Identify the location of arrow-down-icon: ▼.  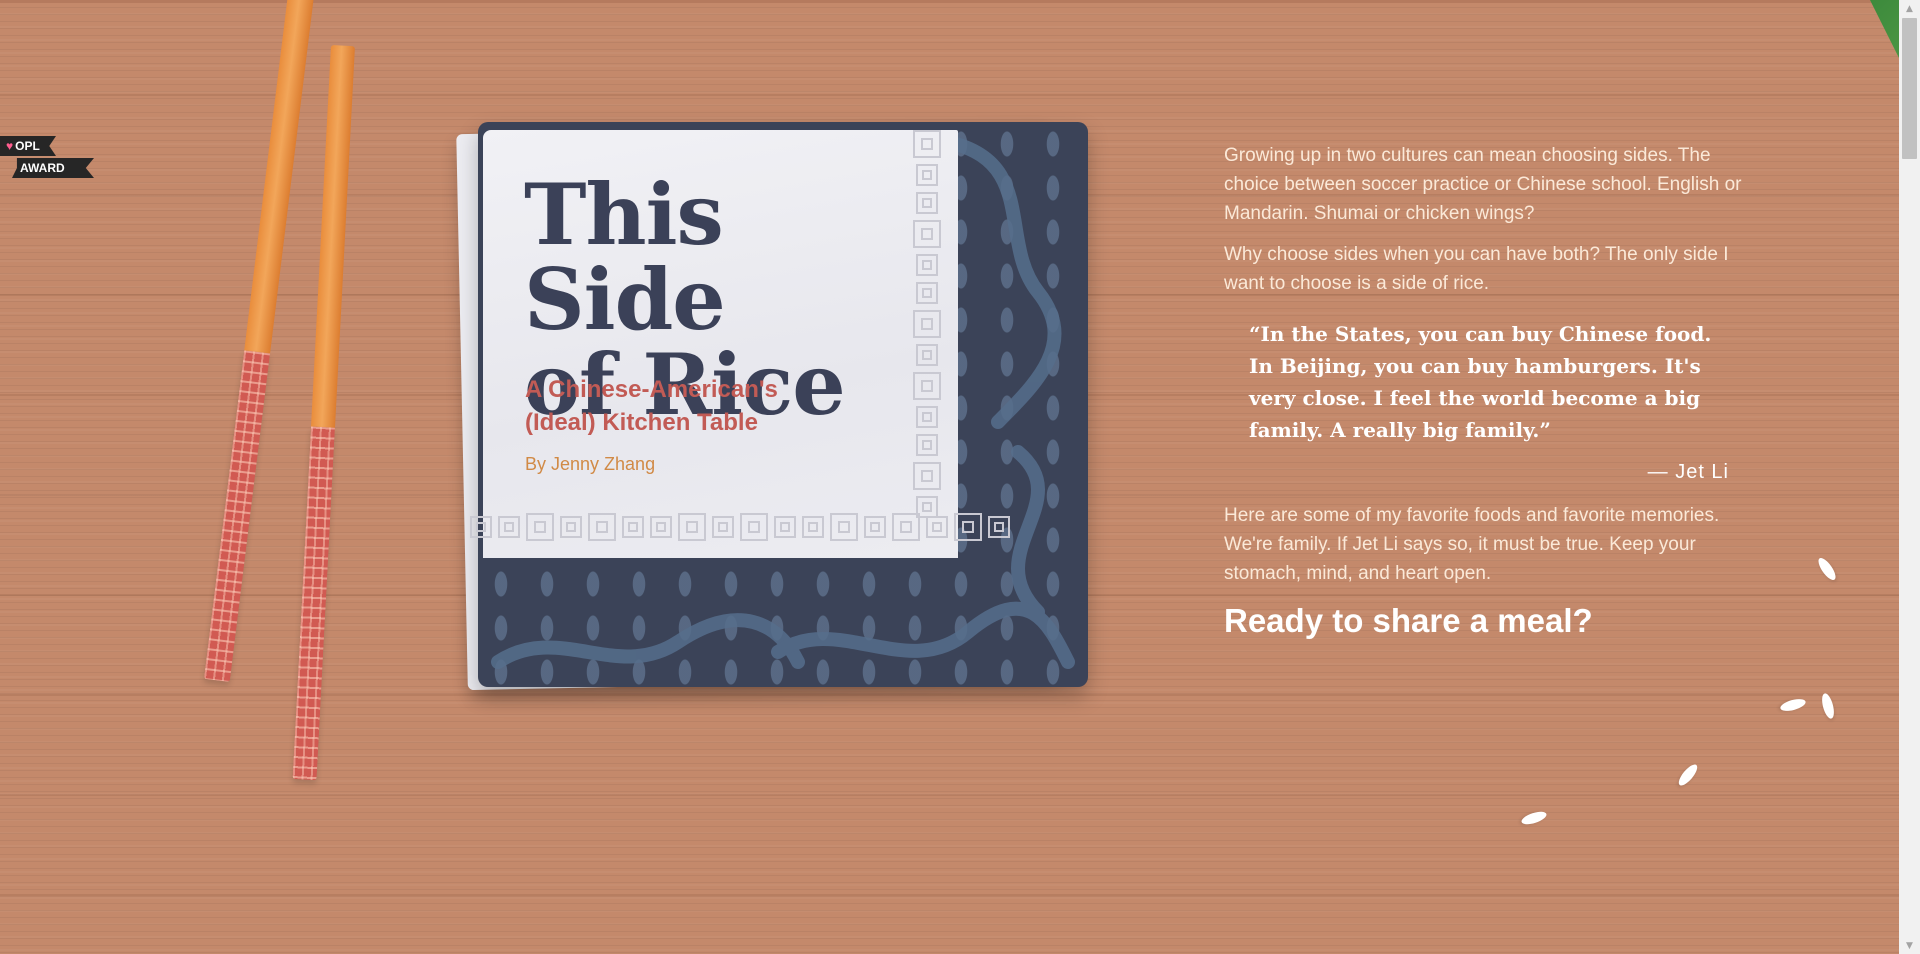
(1909, 945).